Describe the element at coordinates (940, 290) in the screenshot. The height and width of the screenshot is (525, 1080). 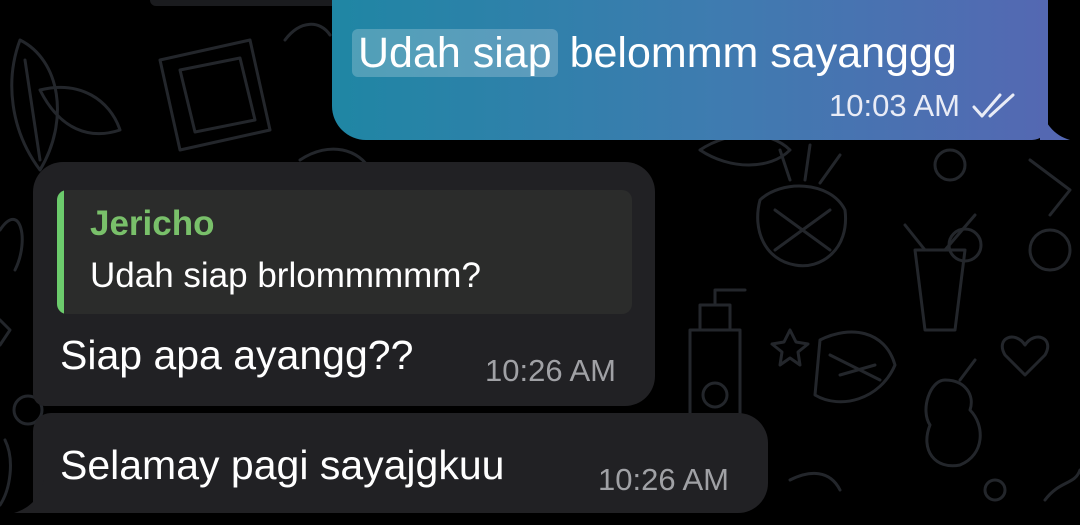
I see `glass-doodle` at that location.